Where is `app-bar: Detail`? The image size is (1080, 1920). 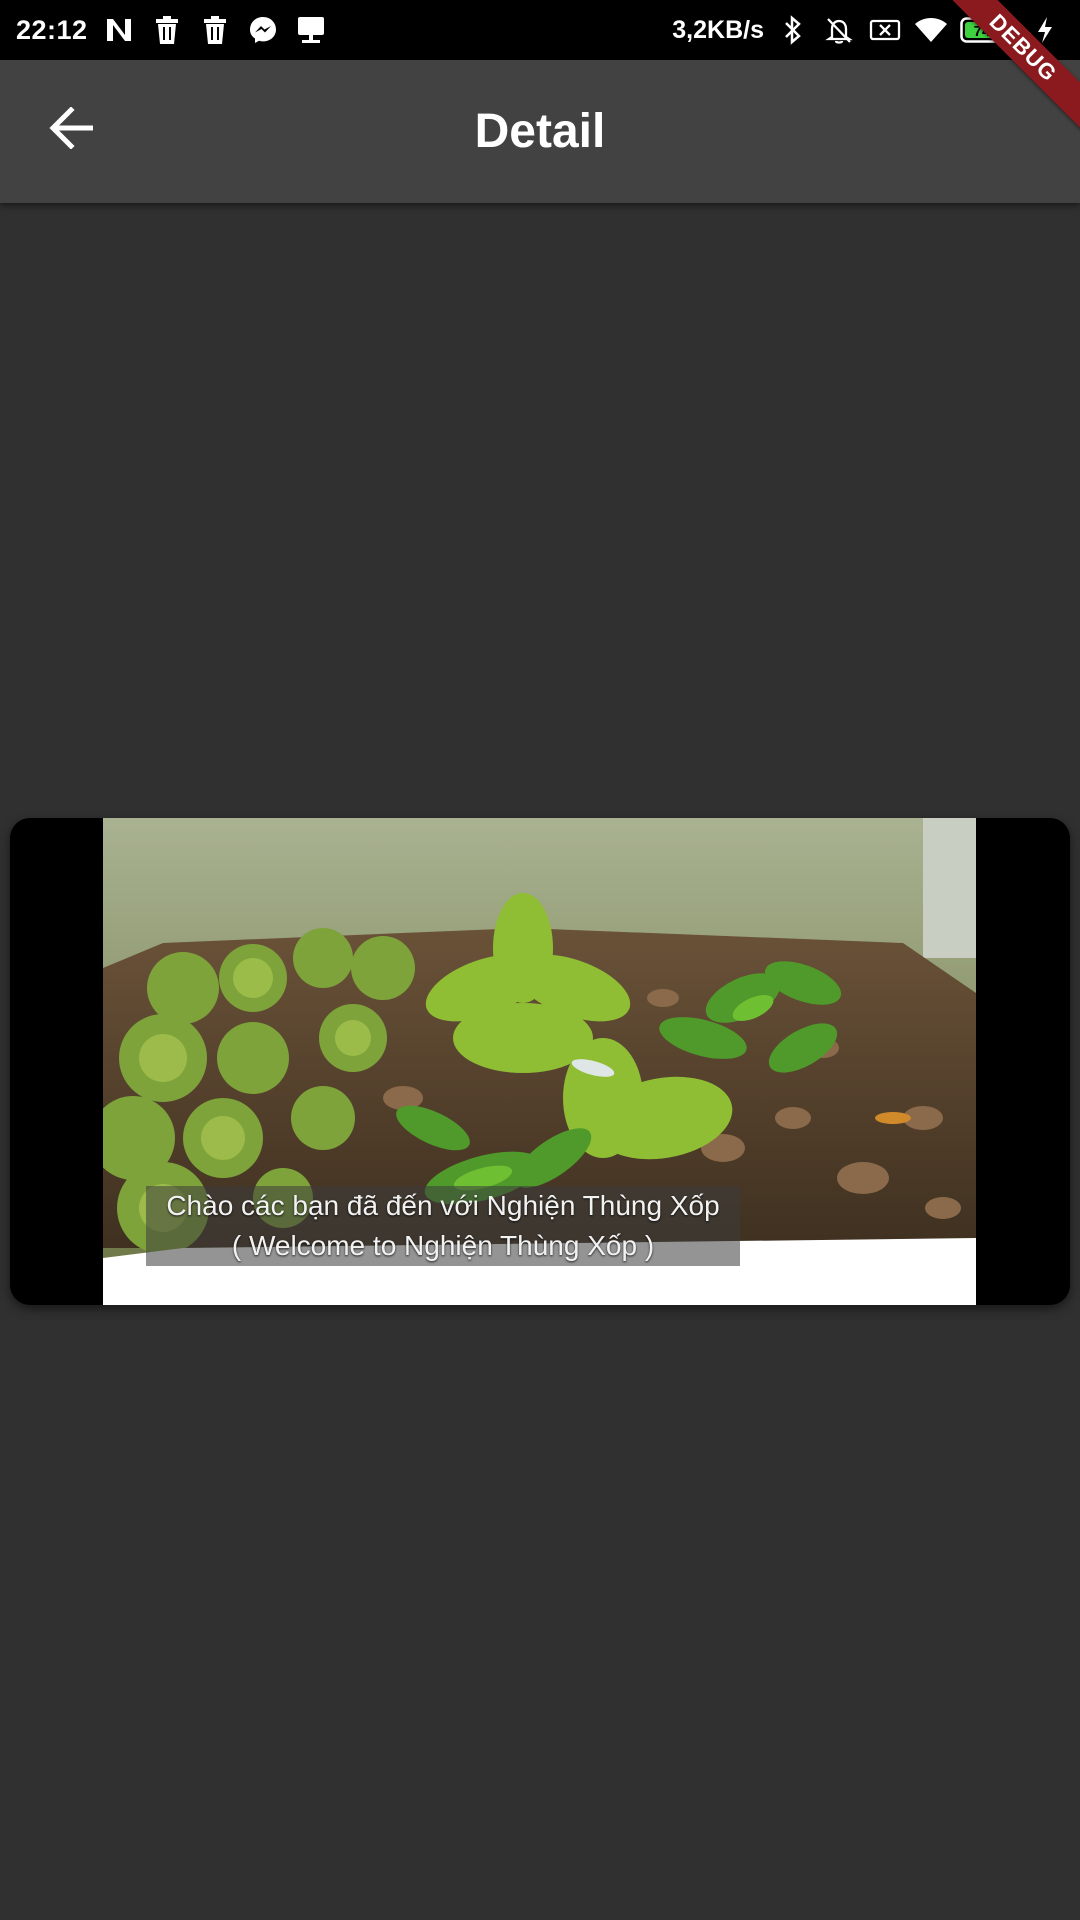 app-bar: Detail is located at coordinates (540, 131).